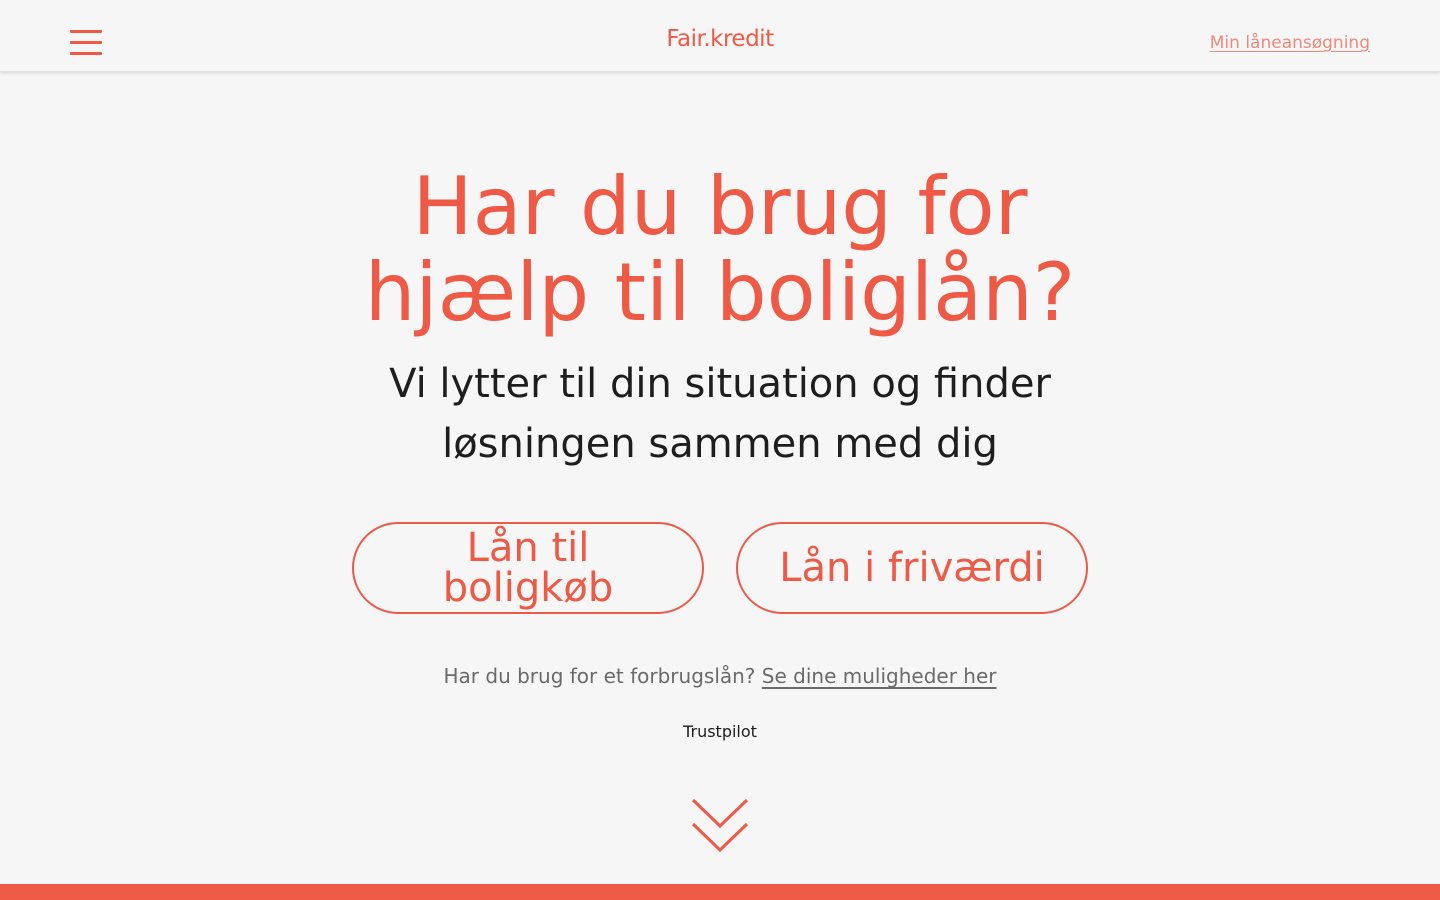 This screenshot has width=1440, height=900. I want to click on headline-line-1: Har du brug for, so click(720, 206).